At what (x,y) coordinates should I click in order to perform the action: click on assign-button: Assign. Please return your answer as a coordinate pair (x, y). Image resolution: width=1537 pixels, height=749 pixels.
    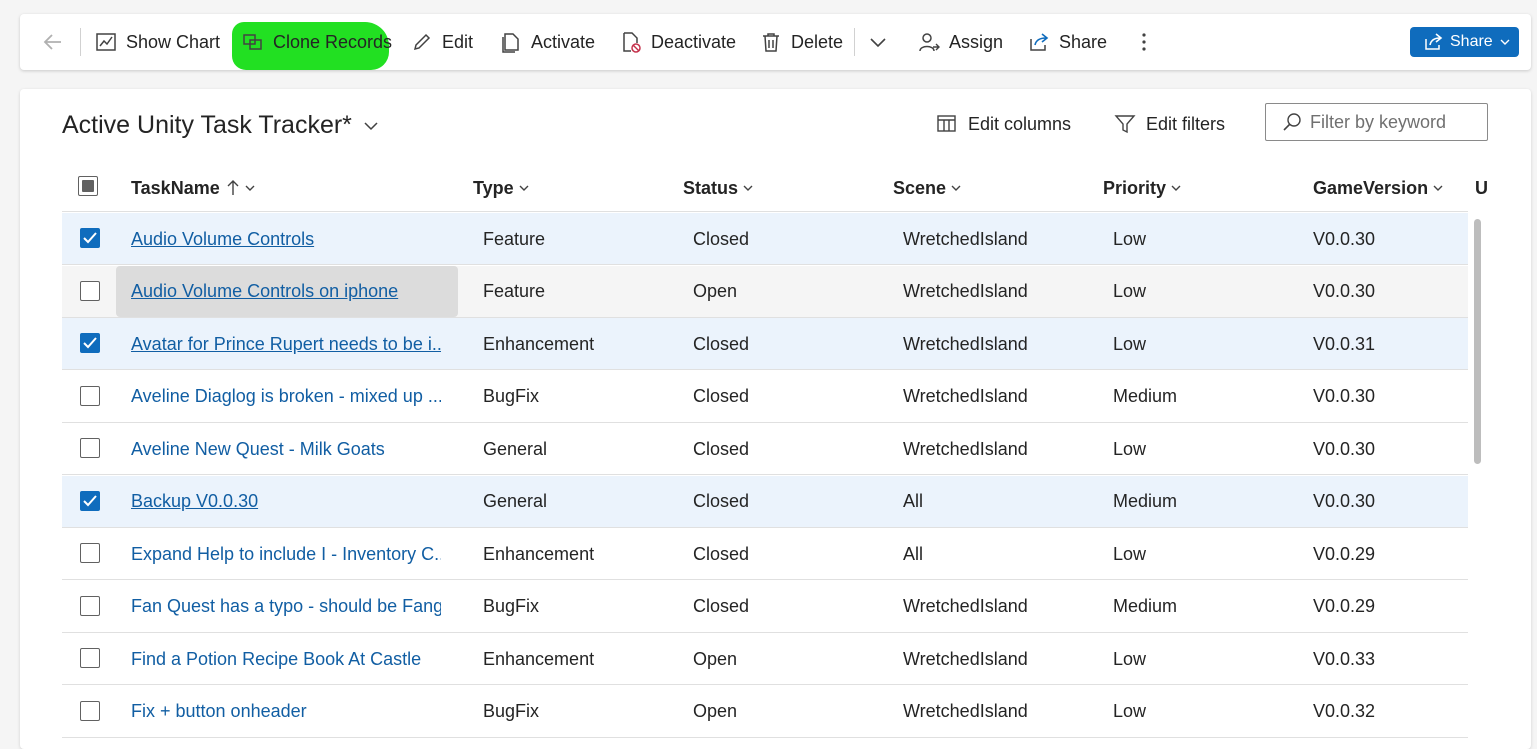
    Looking at the image, I should click on (960, 42).